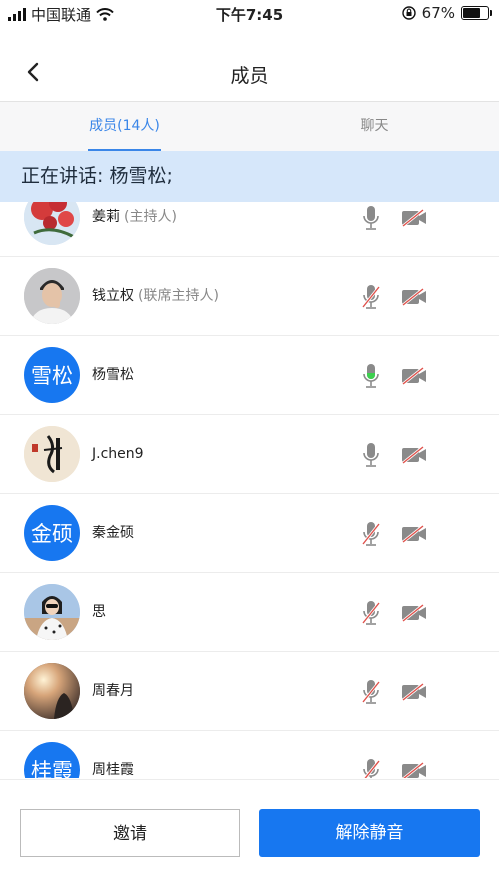  Describe the element at coordinates (438, 13) in the screenshot. I see `battery-percent: 67%` at that location.